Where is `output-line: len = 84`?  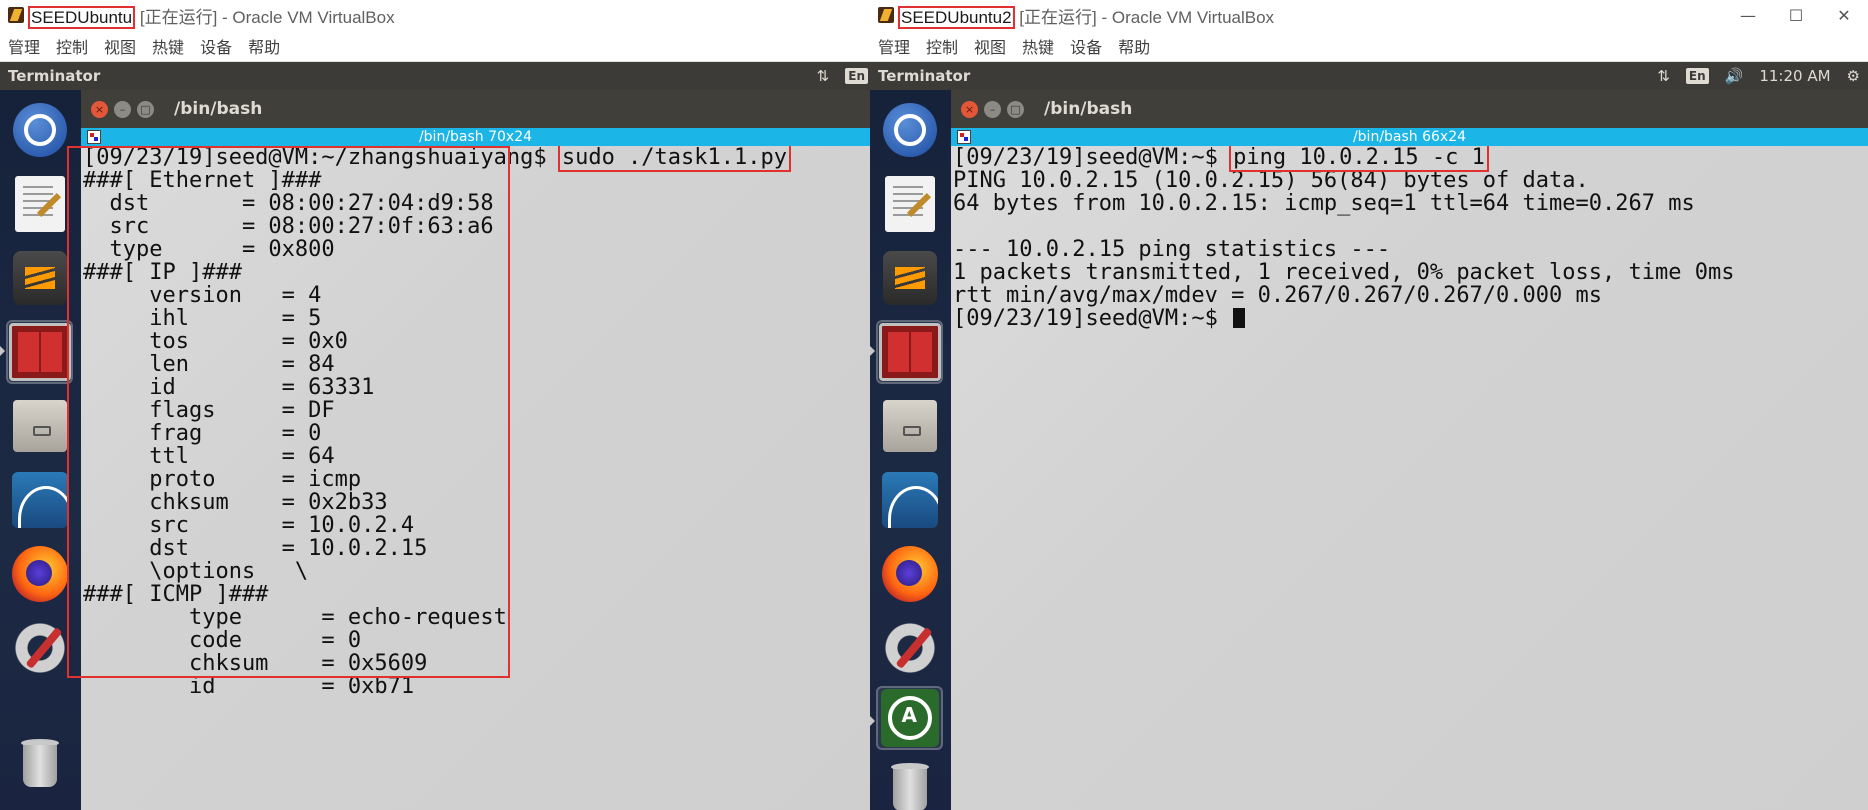 output-line: len = 84 is located at coordinates (209, 364).